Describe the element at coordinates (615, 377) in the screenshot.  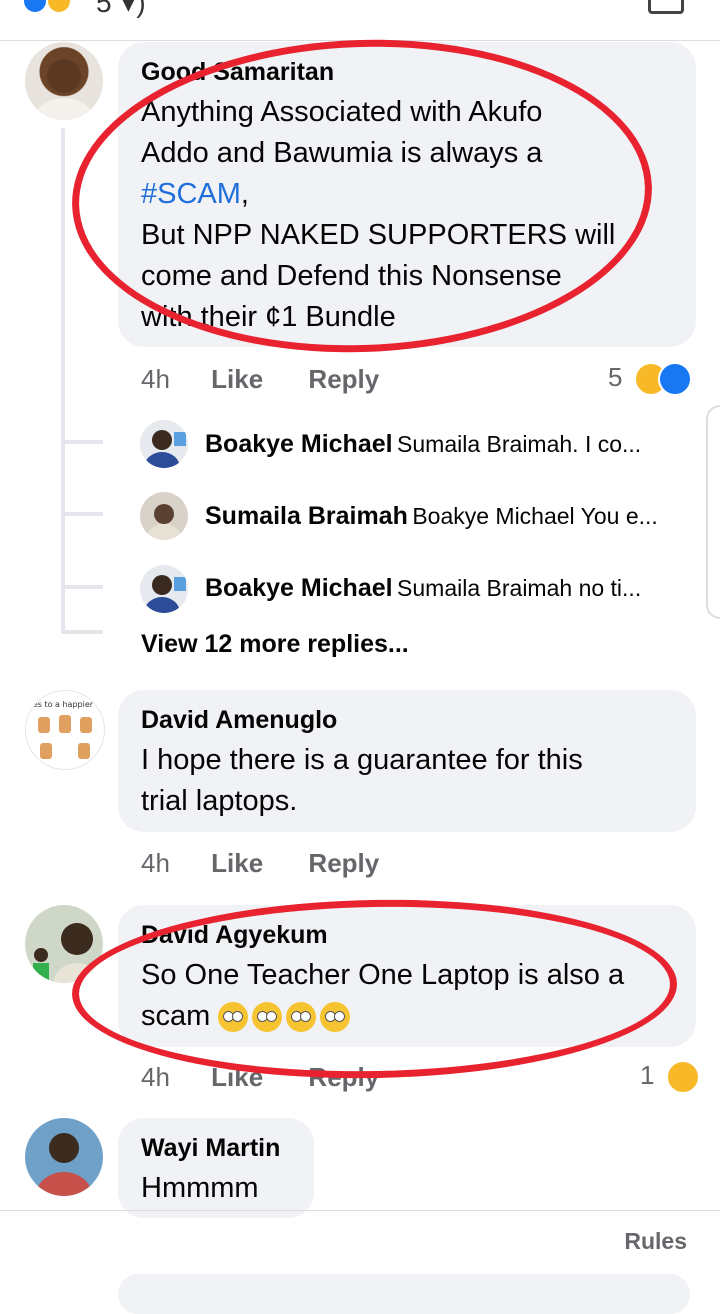
I see `reaction-count-value: 5` at that location.